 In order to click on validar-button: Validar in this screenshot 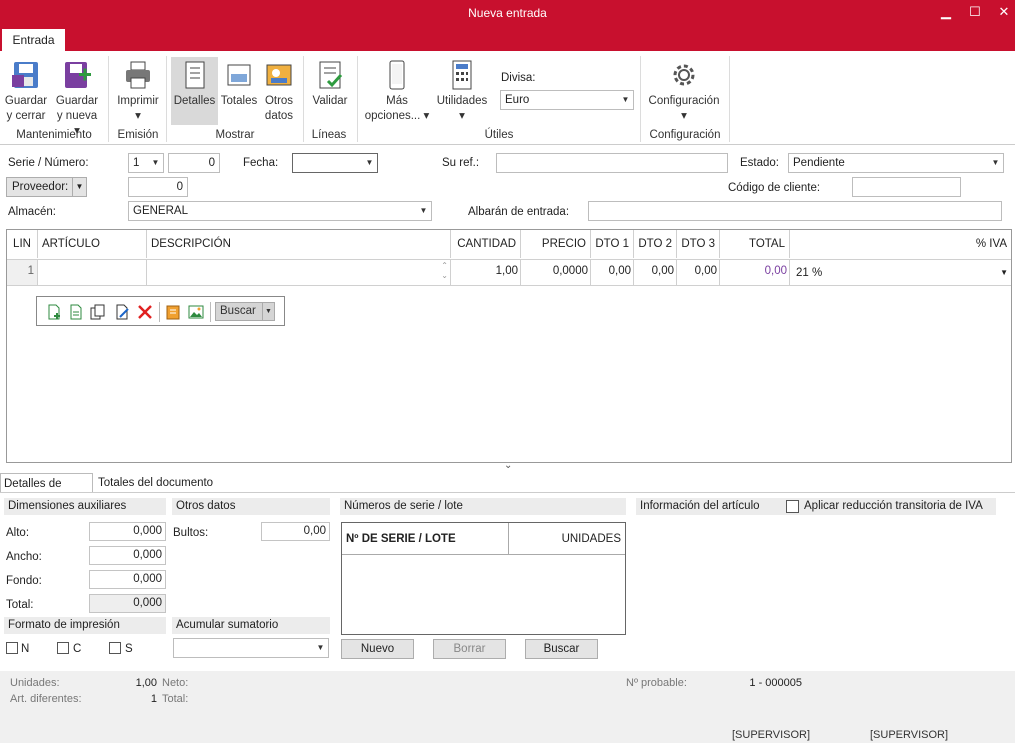, I will do `click(330, 84)`.